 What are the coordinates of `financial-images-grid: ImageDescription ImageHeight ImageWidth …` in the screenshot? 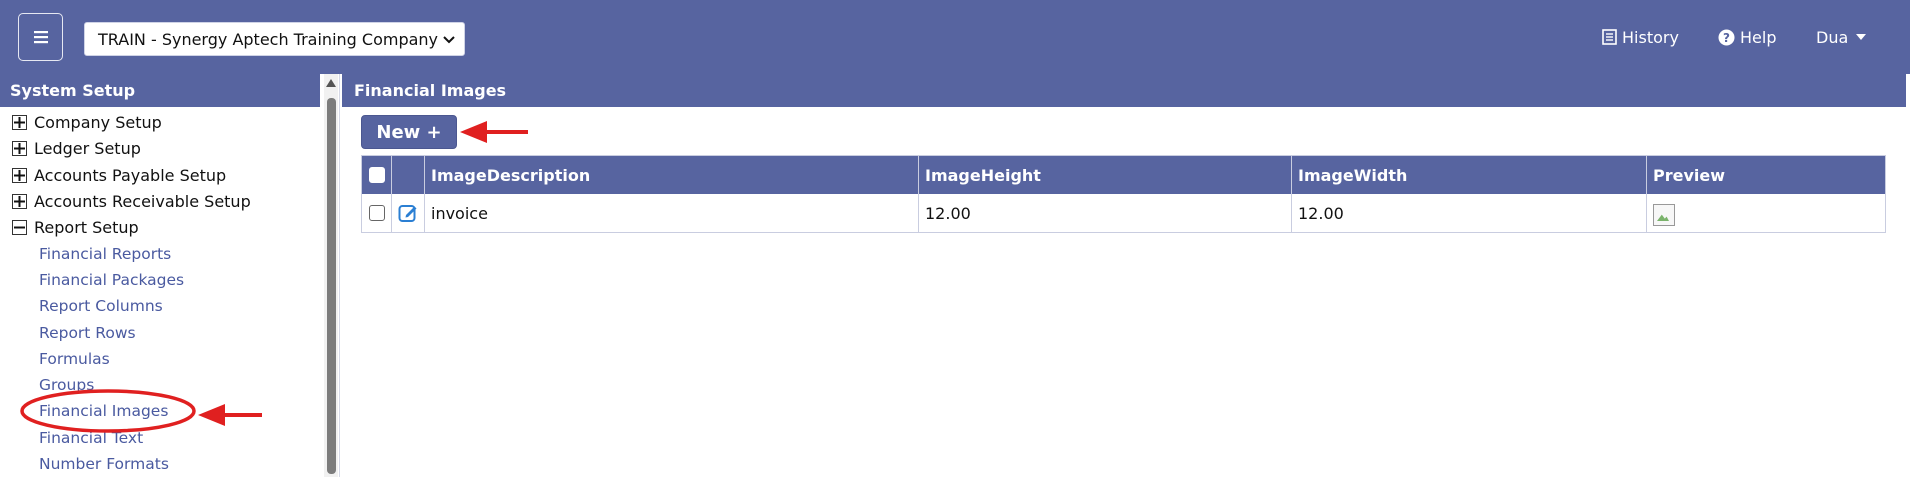 It's located at (1123, 194).